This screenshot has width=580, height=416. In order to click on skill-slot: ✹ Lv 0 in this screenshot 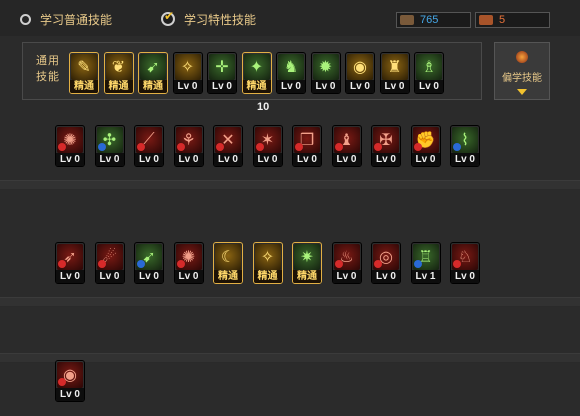, I will do `click(325, 73)`.